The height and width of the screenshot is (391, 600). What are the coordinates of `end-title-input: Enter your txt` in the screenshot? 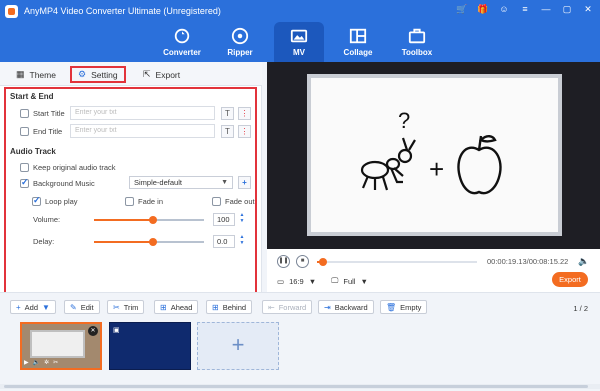 It's located at (142, 131).